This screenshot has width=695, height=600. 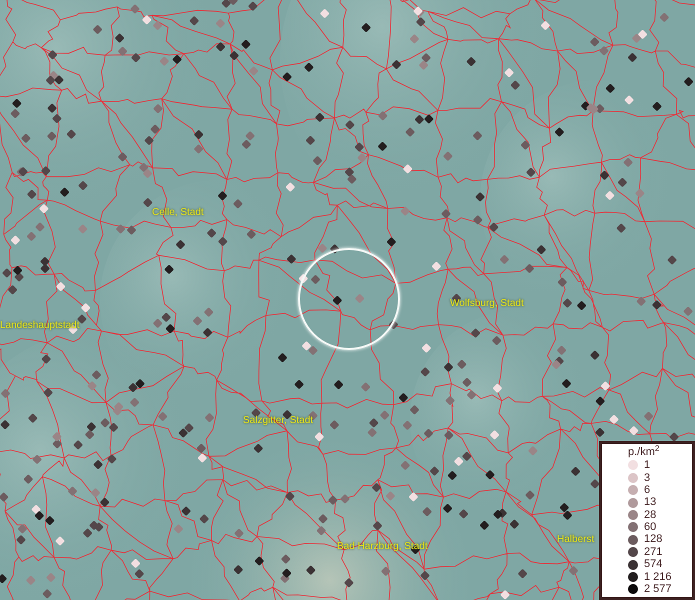 What do you see at coordinates (644, 452) in the screenshot?
I see `legend-title: p./km$^{2}$` at bounding box center [644, 452].